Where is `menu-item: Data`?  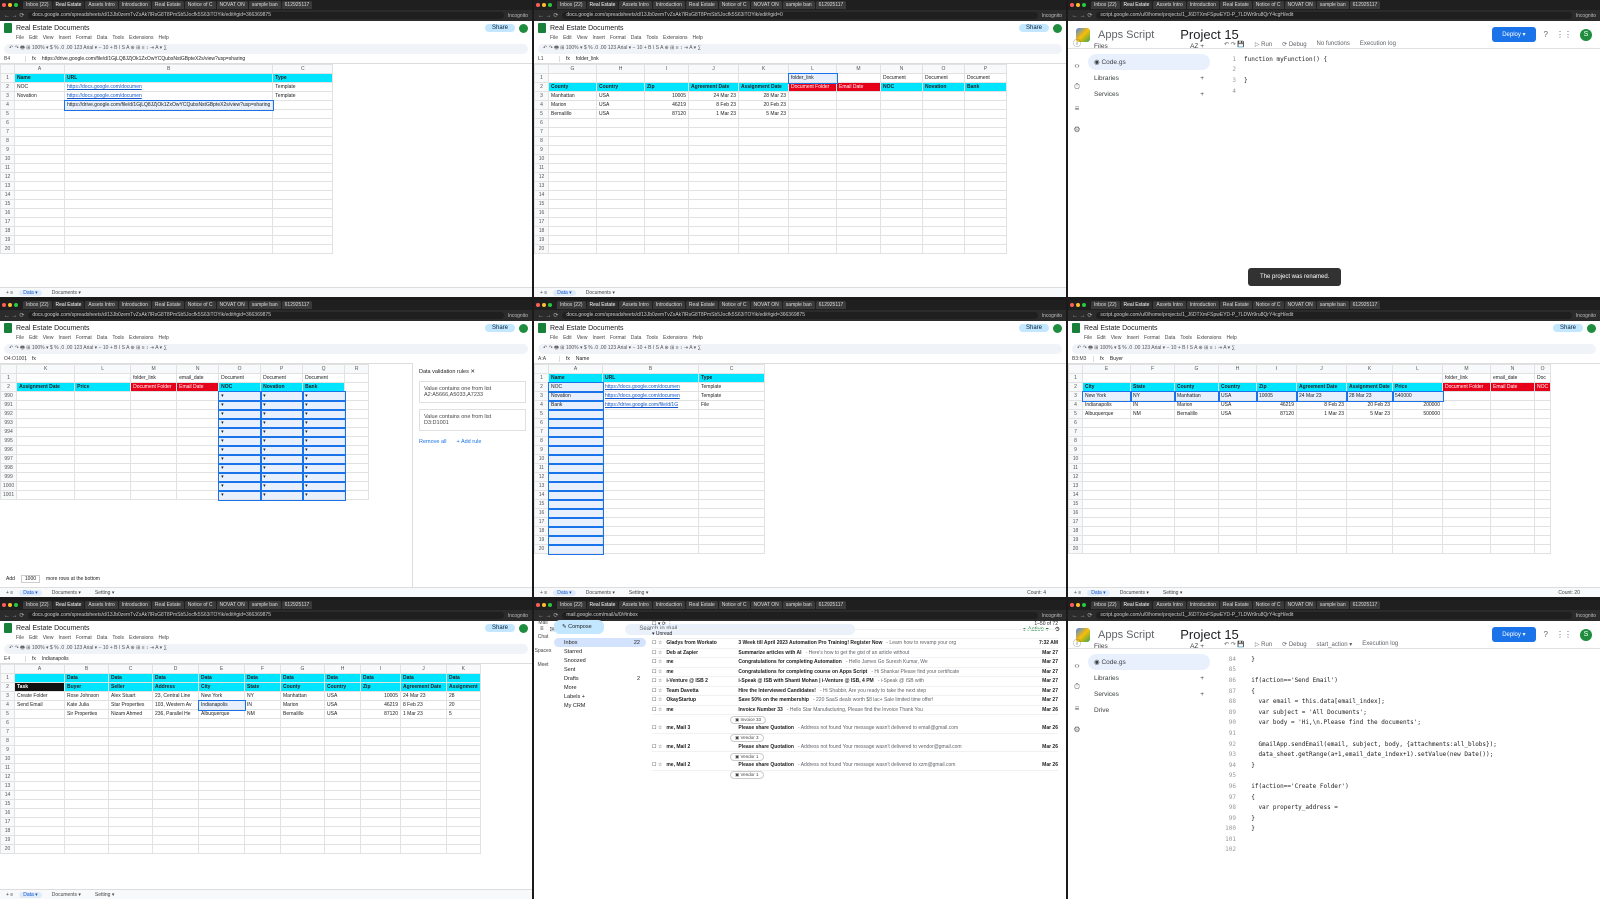 menu-item: Data is located at coordinates (636, 39).